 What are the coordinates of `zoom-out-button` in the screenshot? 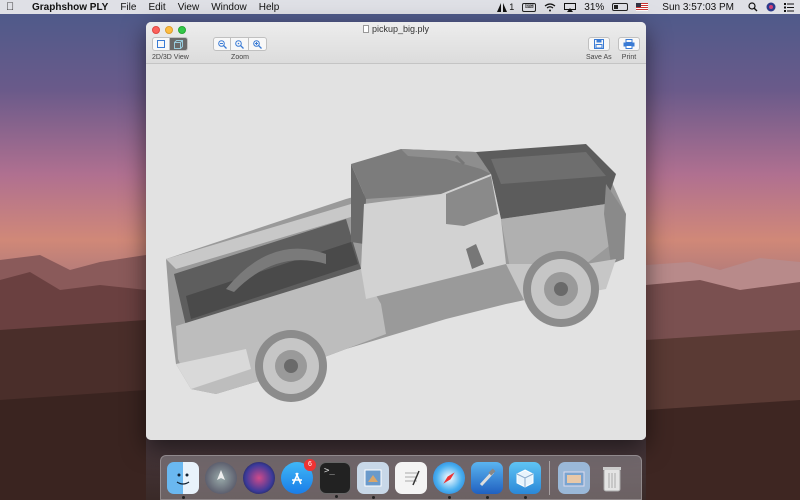 It's located at (222, 44).